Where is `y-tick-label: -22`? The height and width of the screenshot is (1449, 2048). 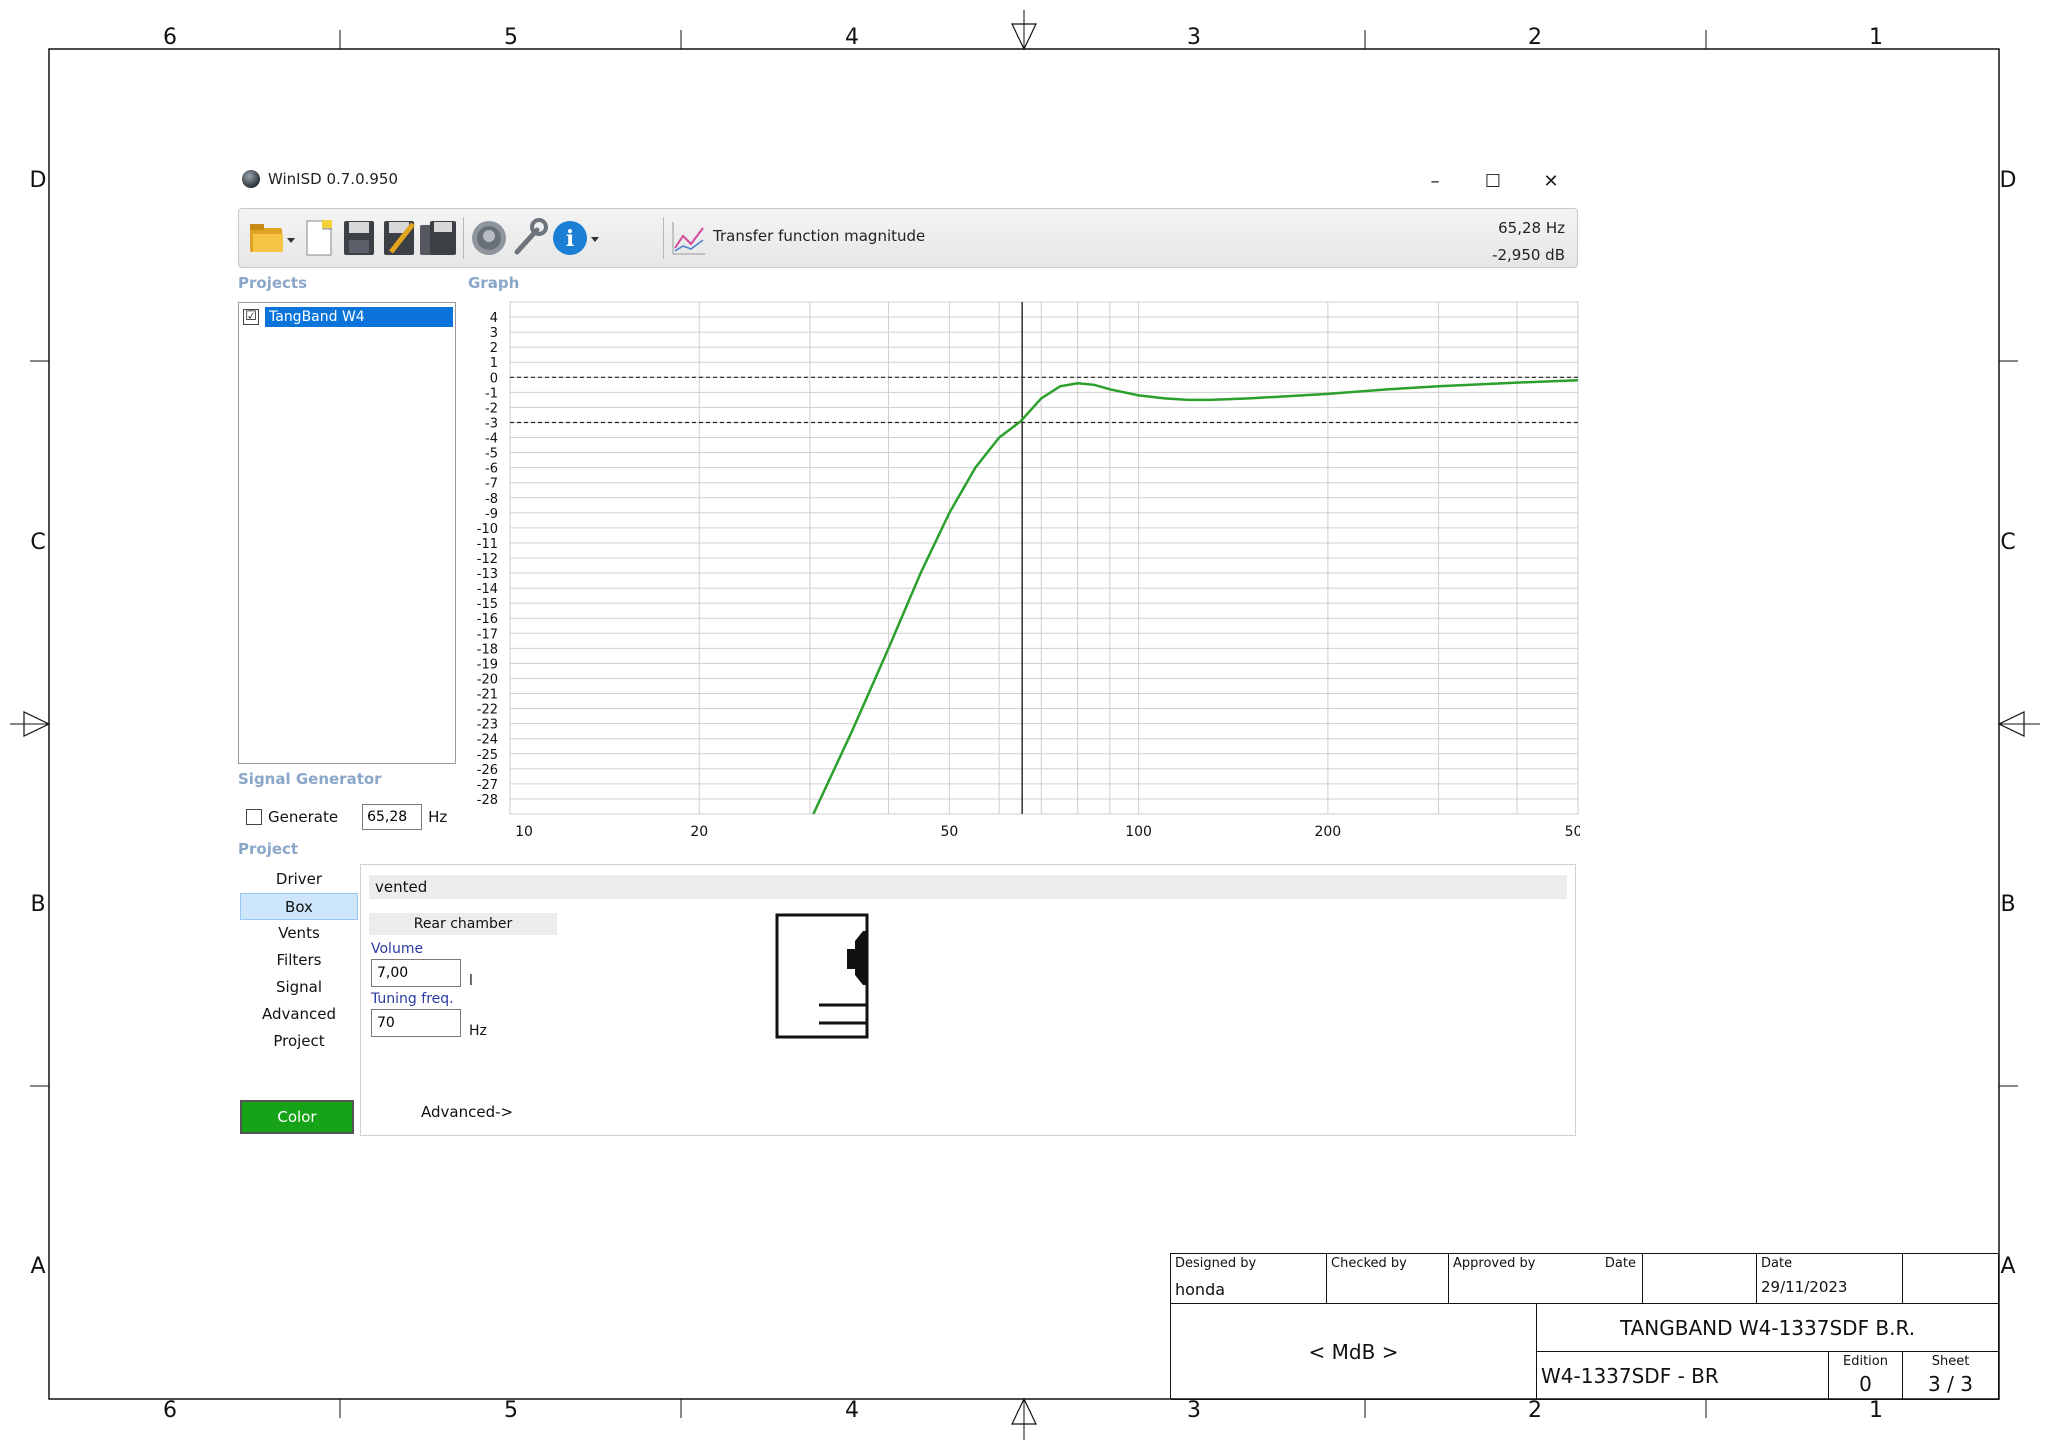
y-tick-label: -22 is located at coordinates (487, 710).